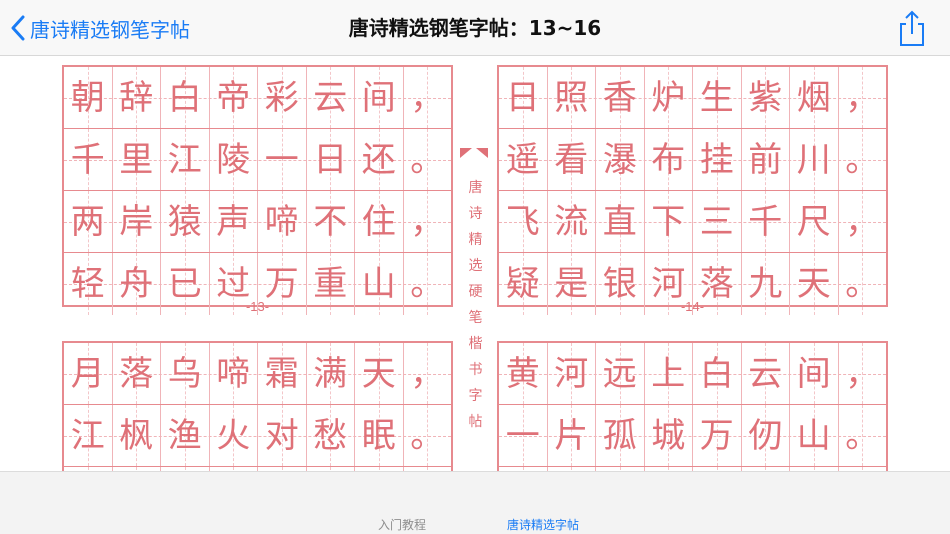 This screenshot has width=950, height=534. I want to click on book-spine: 唐 诗 精 选 硬 笔 楷 书 字 帖, so click(475, 264).